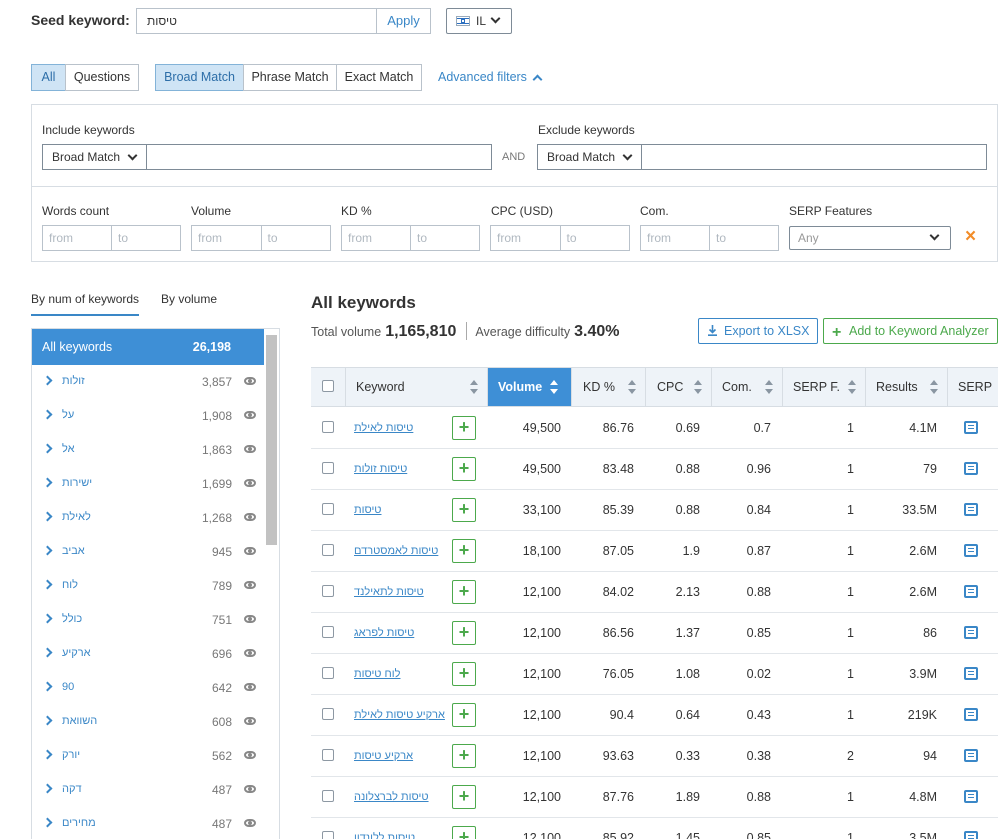 The image size is (1007, 839). Describe the element at coordinates (910, 331) in the screenshot. I see `add-to-keyword-analyzer-button: + Add to Keyword Analyzer` at that location.